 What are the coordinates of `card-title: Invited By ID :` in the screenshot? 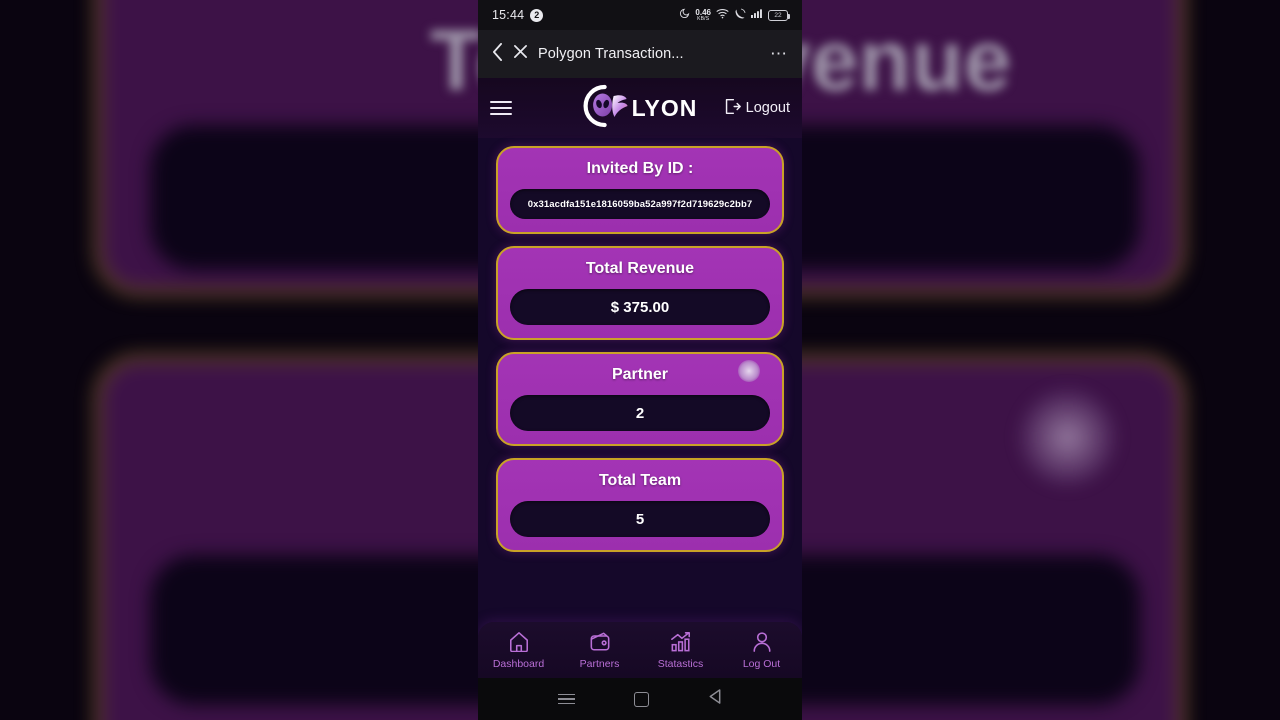 It's located at (640, 168).